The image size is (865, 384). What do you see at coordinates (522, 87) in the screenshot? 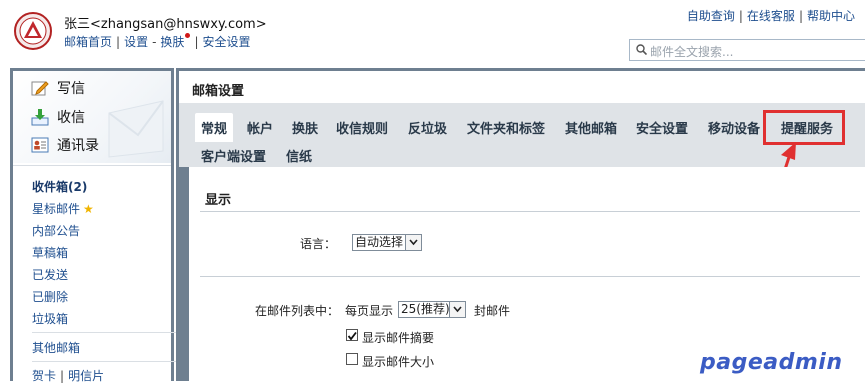
I see `main-header` at bounding box center [522, 87].